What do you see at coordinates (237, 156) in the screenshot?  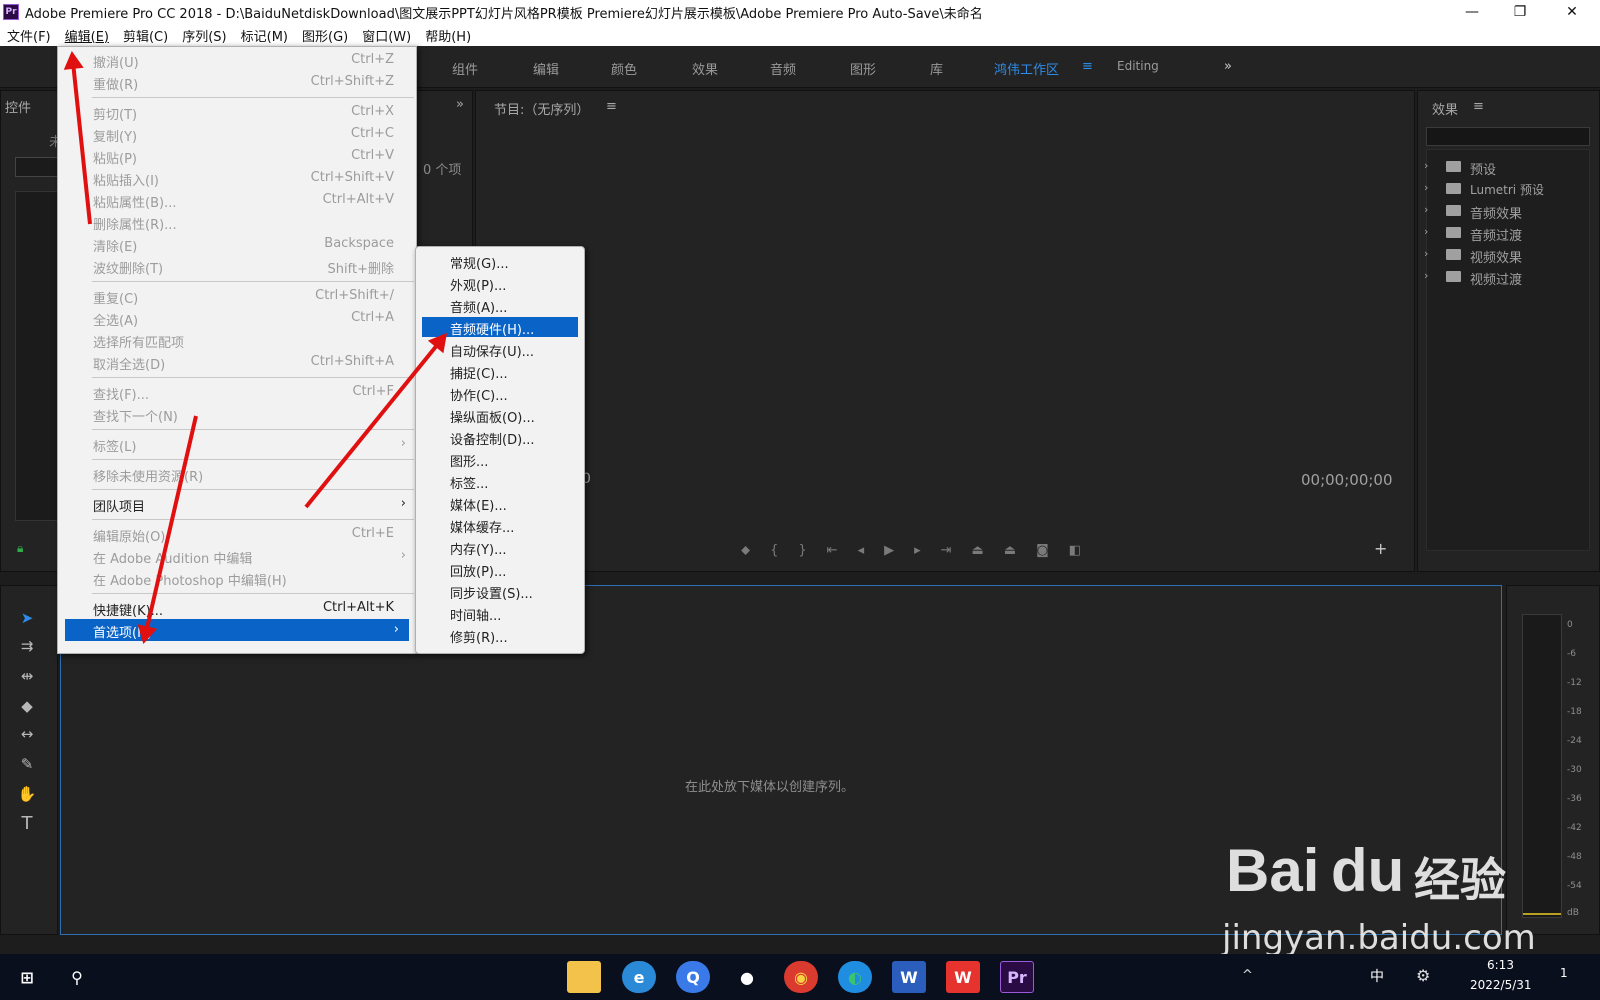 I see `menu-item-paste: 粘贴(P) Ctrl+V` at bounding box center [237, 156].